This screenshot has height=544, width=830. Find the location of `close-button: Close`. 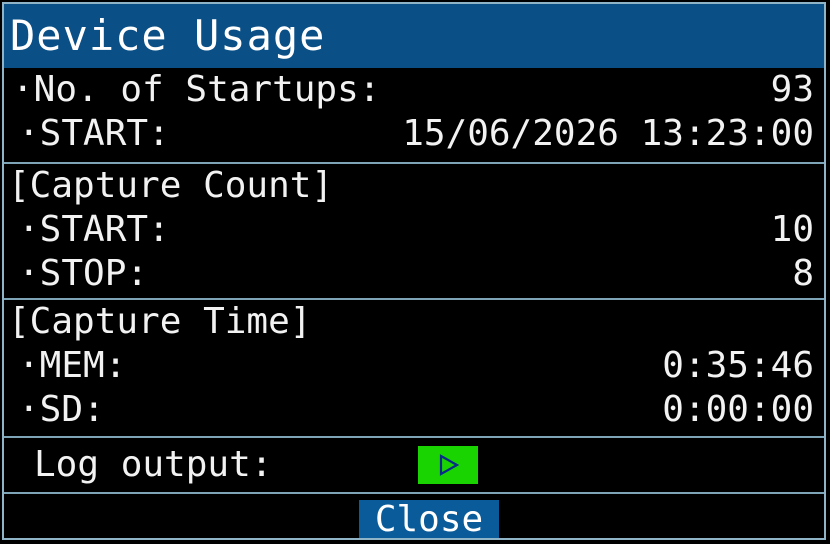

close-button: Close is located at coordinates (429, 519).